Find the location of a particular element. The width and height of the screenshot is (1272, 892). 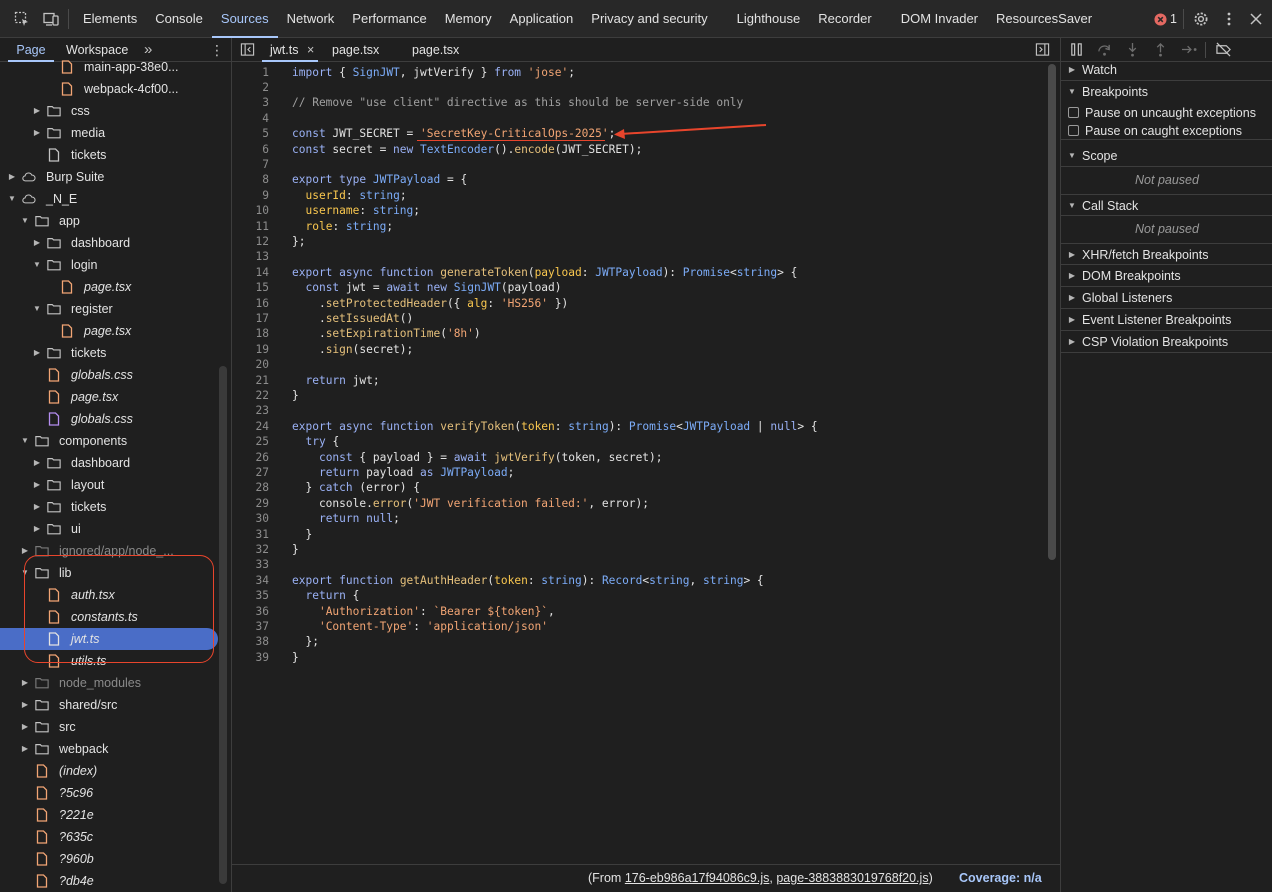

line-number: 13 is located at coordinates (250, 256).